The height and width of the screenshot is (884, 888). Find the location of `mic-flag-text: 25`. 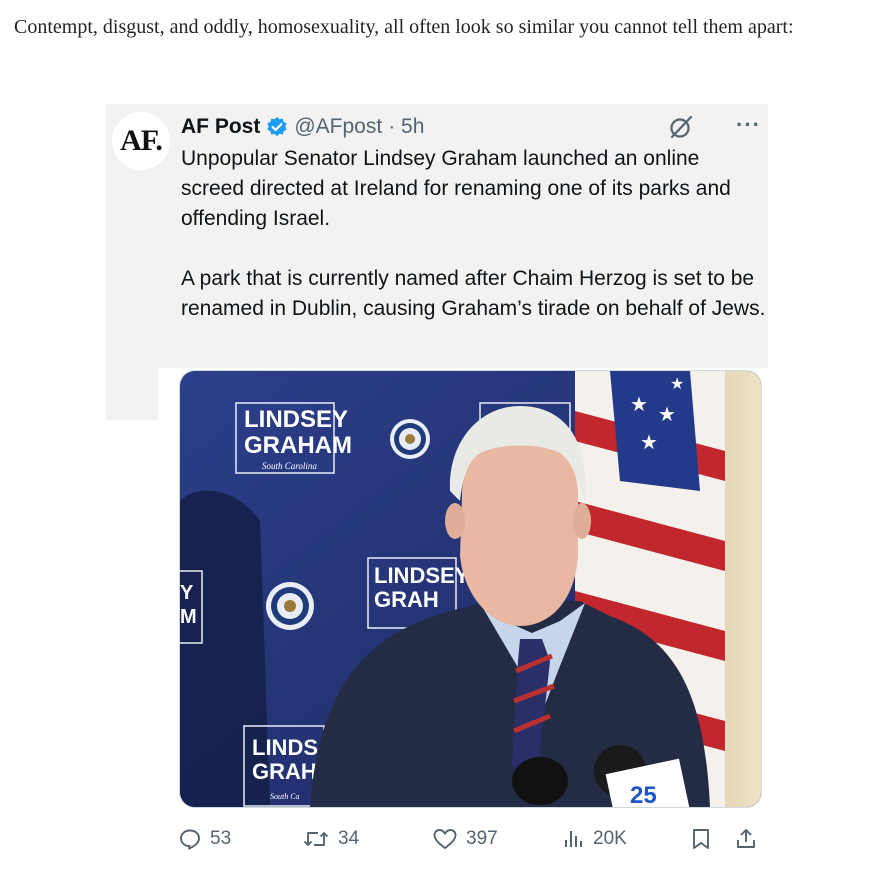

mic-flag-text: 25 is located at coordinates (643, 794).